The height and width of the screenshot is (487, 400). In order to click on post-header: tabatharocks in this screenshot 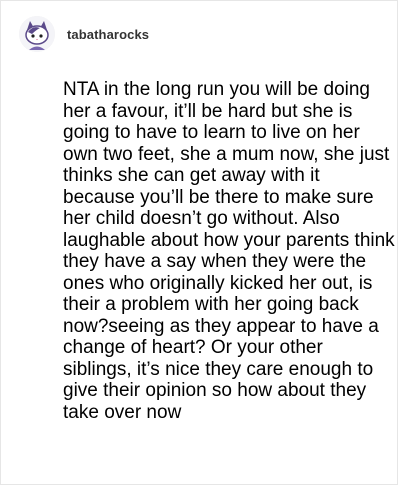, I will do `click(84, 34)`.